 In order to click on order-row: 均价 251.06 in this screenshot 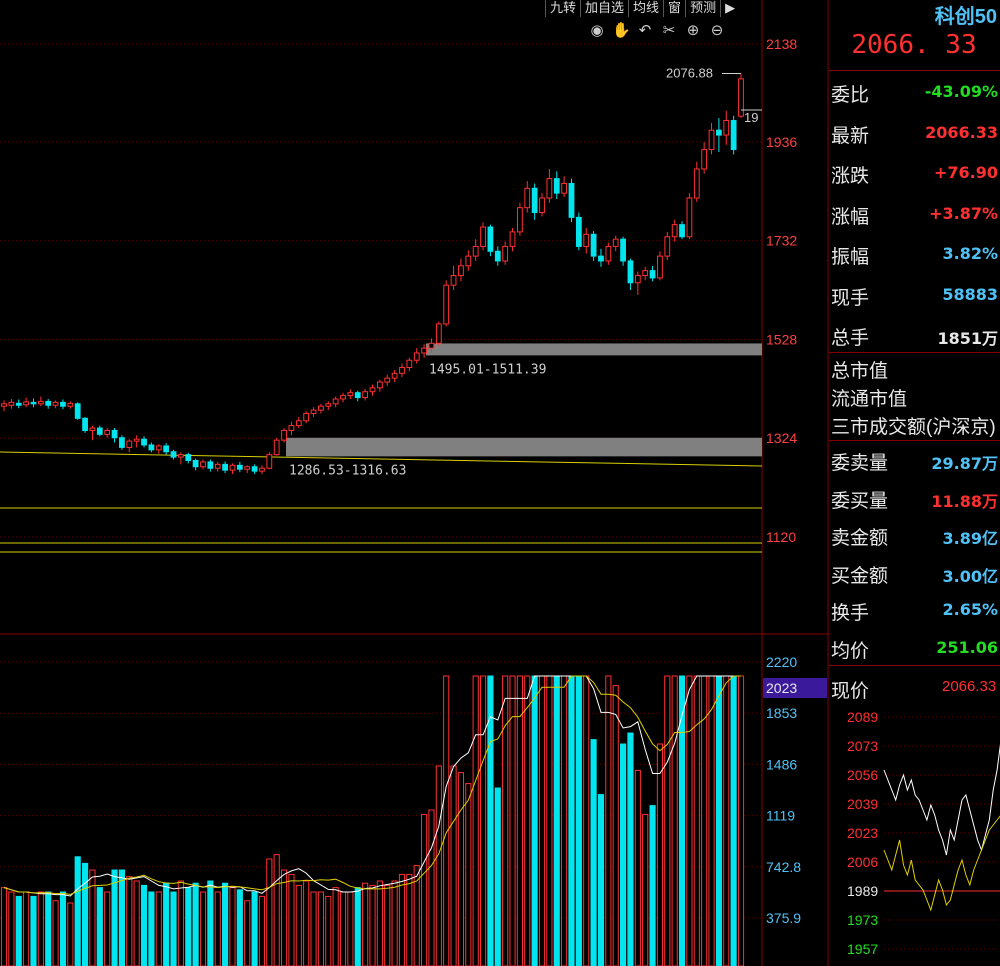, I will do `click(914, 647)`.